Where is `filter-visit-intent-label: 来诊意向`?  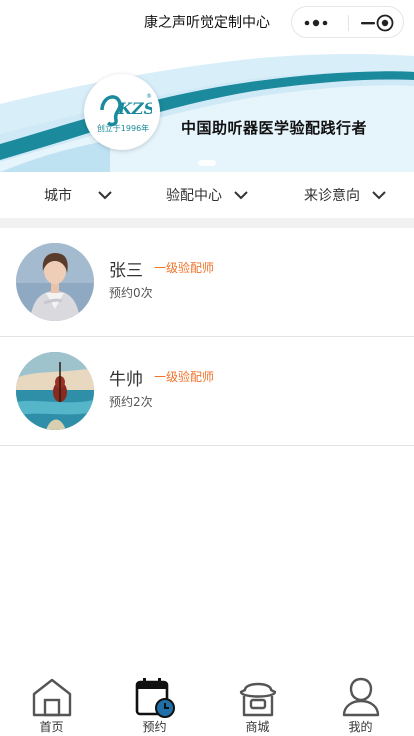
filter-visit-intent-label: 来诊意向 is located at coordinates (332, 196).